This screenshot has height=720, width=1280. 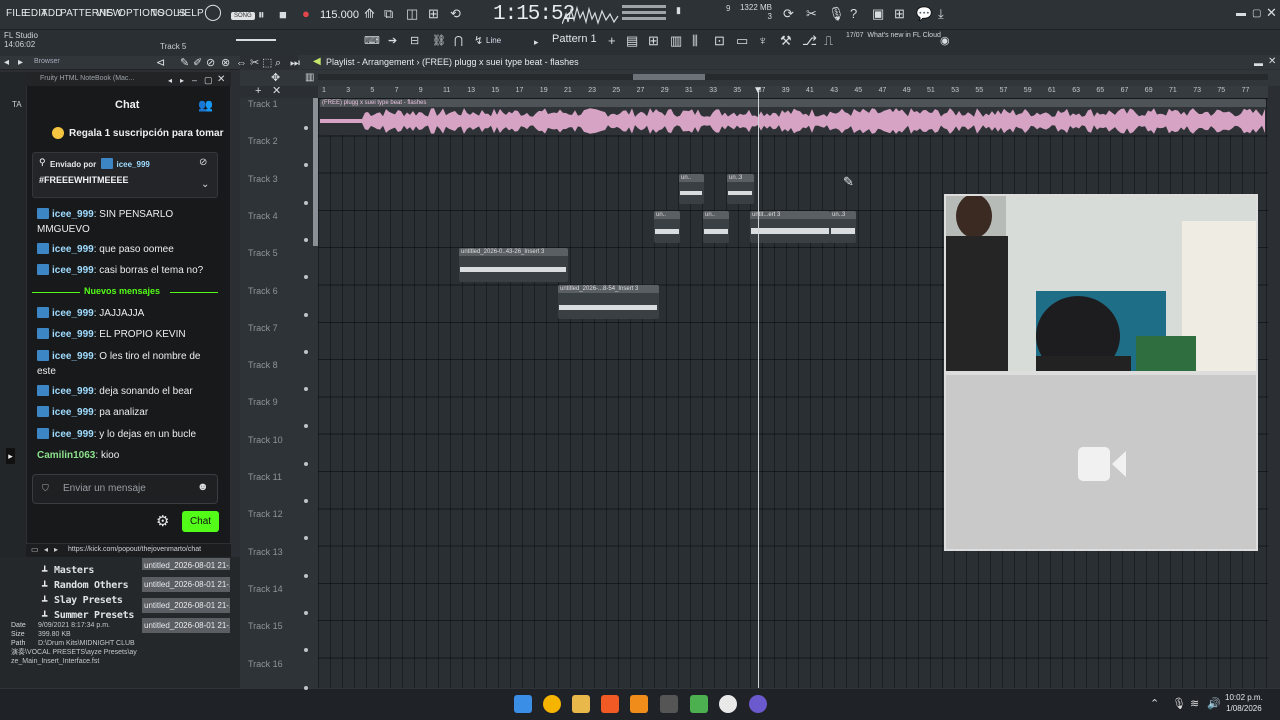 I want to click on chat-username: Camilin1063, so click(x=66, y=455).